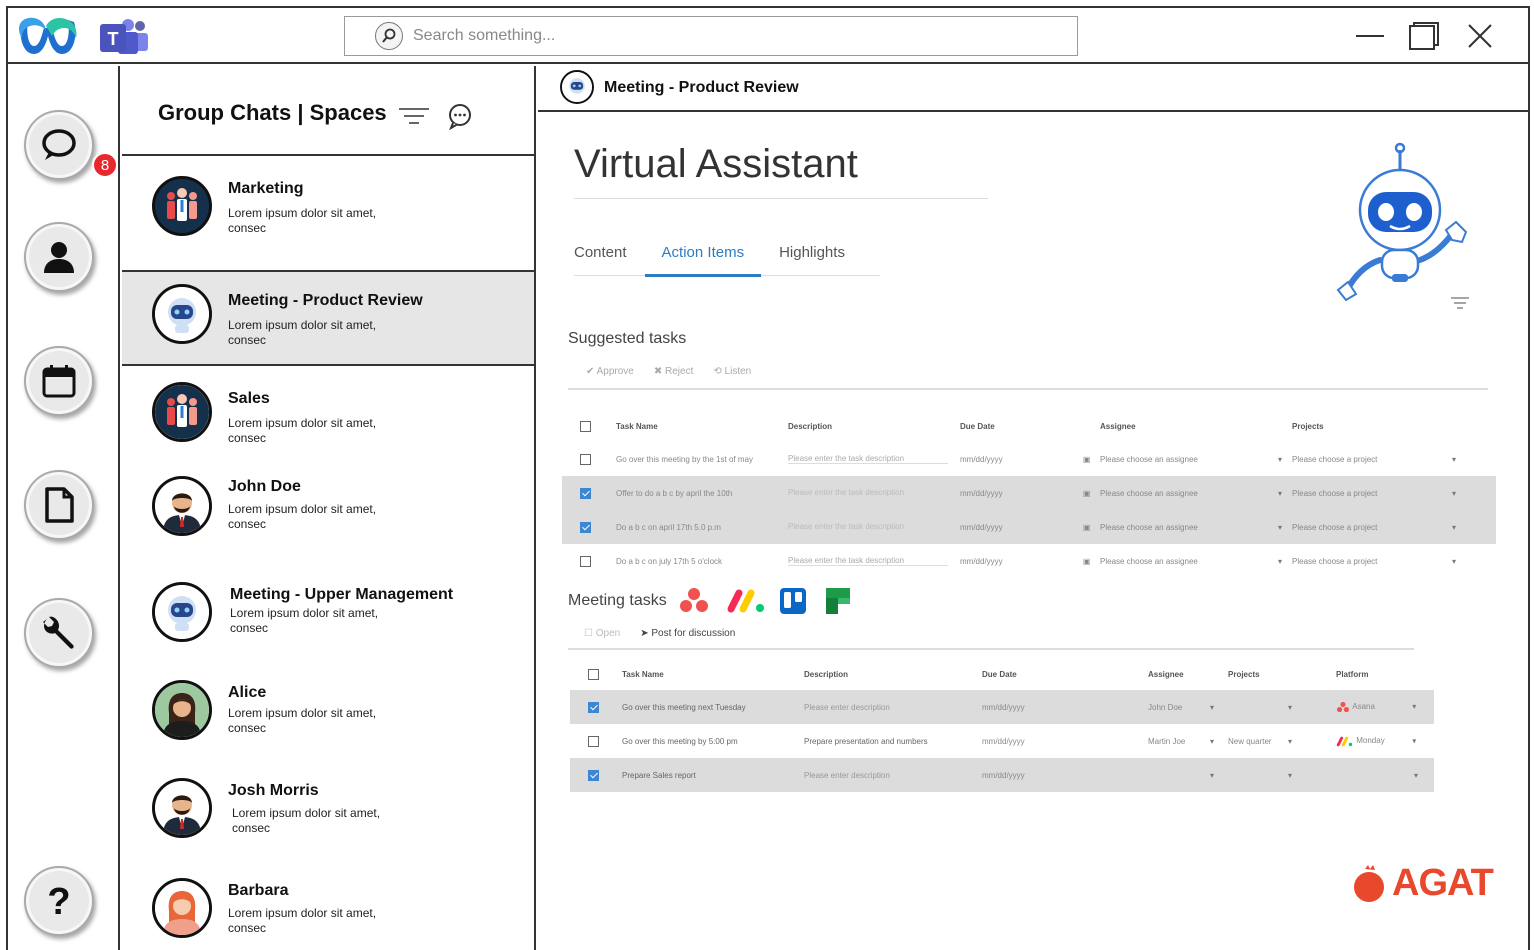 This screenshot has width=1534, height=950. What do you see at coordinates (59, 505) in the screenshot?
I see `rail-files-button` at bounding box center [59, 505].